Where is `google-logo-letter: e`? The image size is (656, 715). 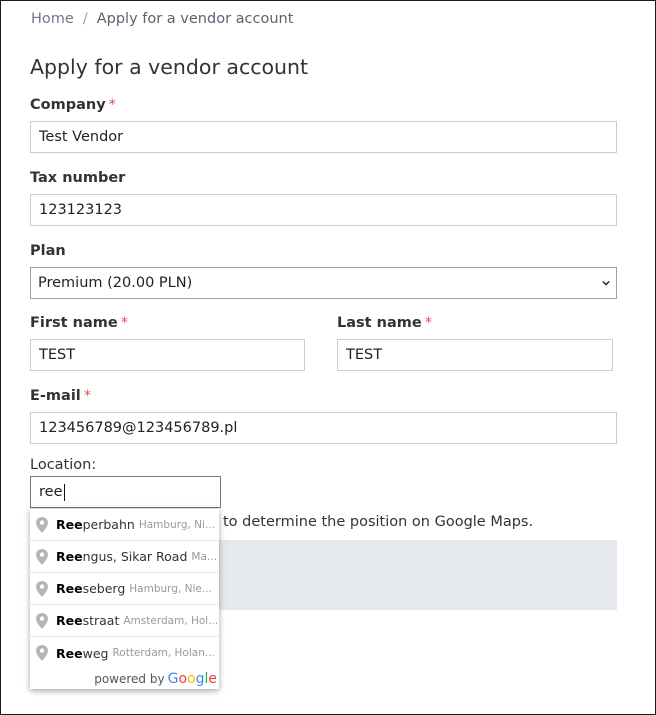
google-logo-letter: e is located at coordinates (212, 679).